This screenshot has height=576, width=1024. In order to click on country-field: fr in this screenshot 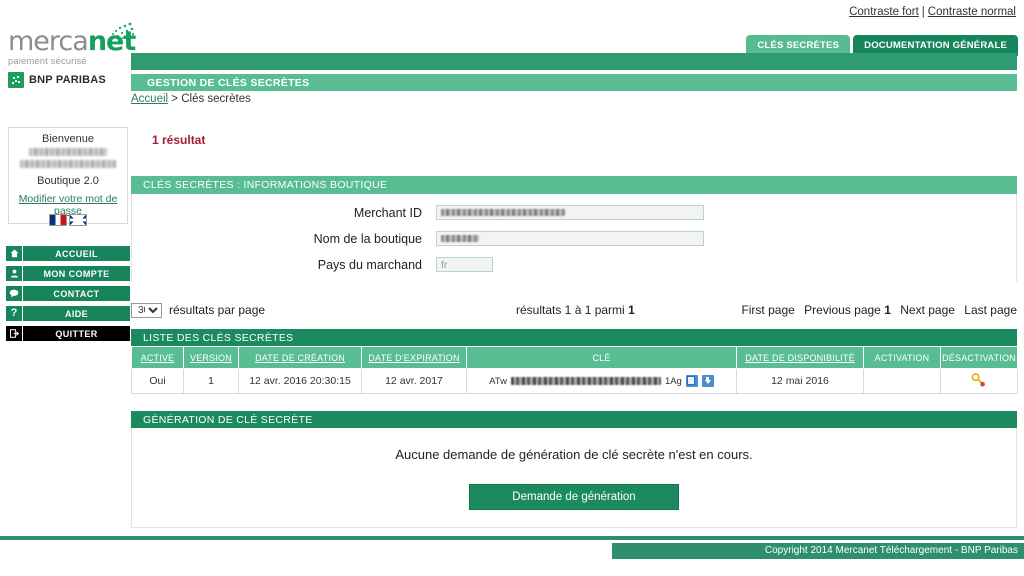, I will do `click(464, 264)`.